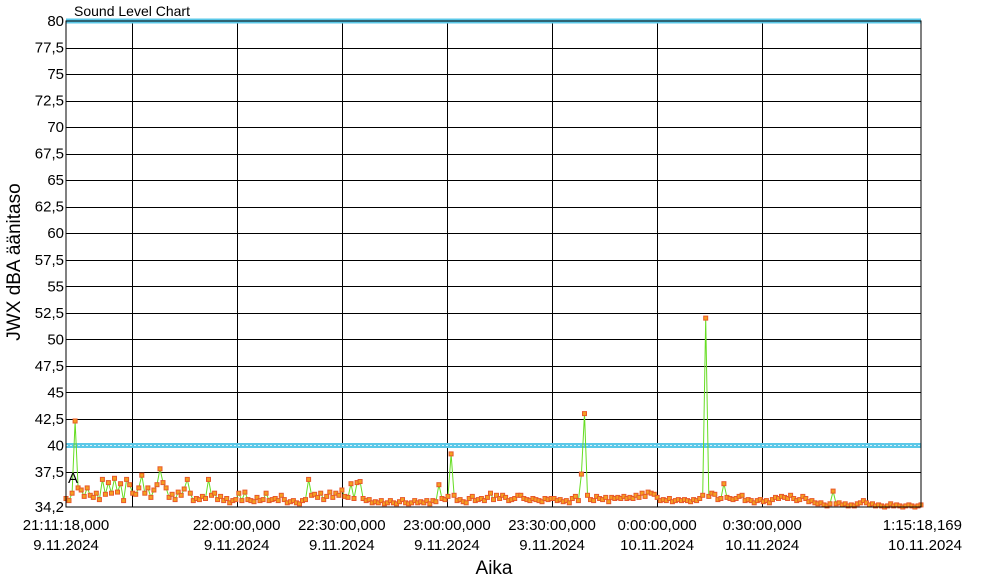 Image resolution: width=990 pixels, height=588 pixels. What do you see at coordinates (922, 525) in the screenshot?
I see `x-tick-label-time: 1:15:18,169` at bounding box center [922, 525].